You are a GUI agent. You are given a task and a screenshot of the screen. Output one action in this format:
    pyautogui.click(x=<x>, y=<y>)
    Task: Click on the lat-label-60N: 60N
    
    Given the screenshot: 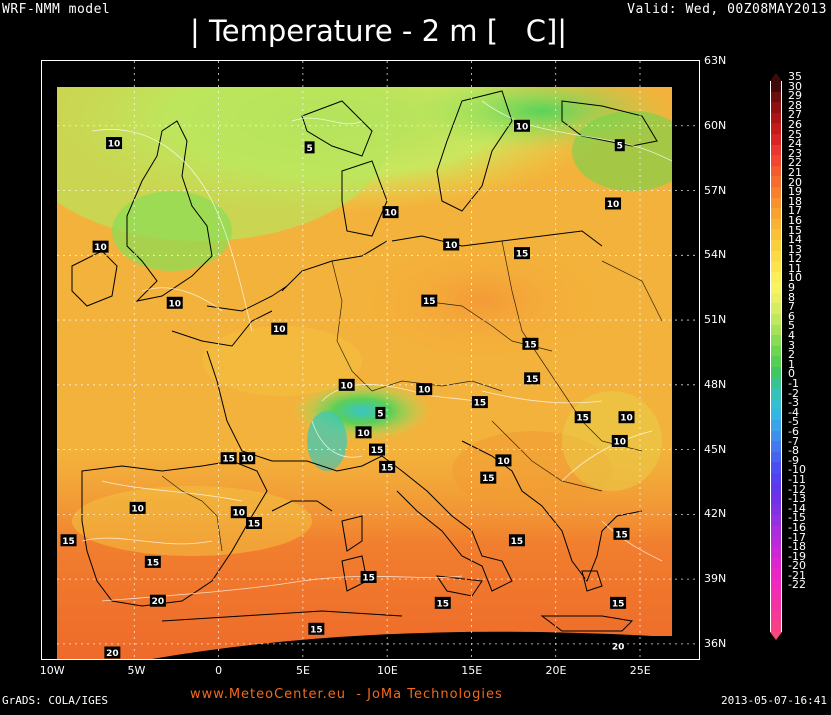 What is the action you would take?
    pyautogui.click(x=715, y=125)
    